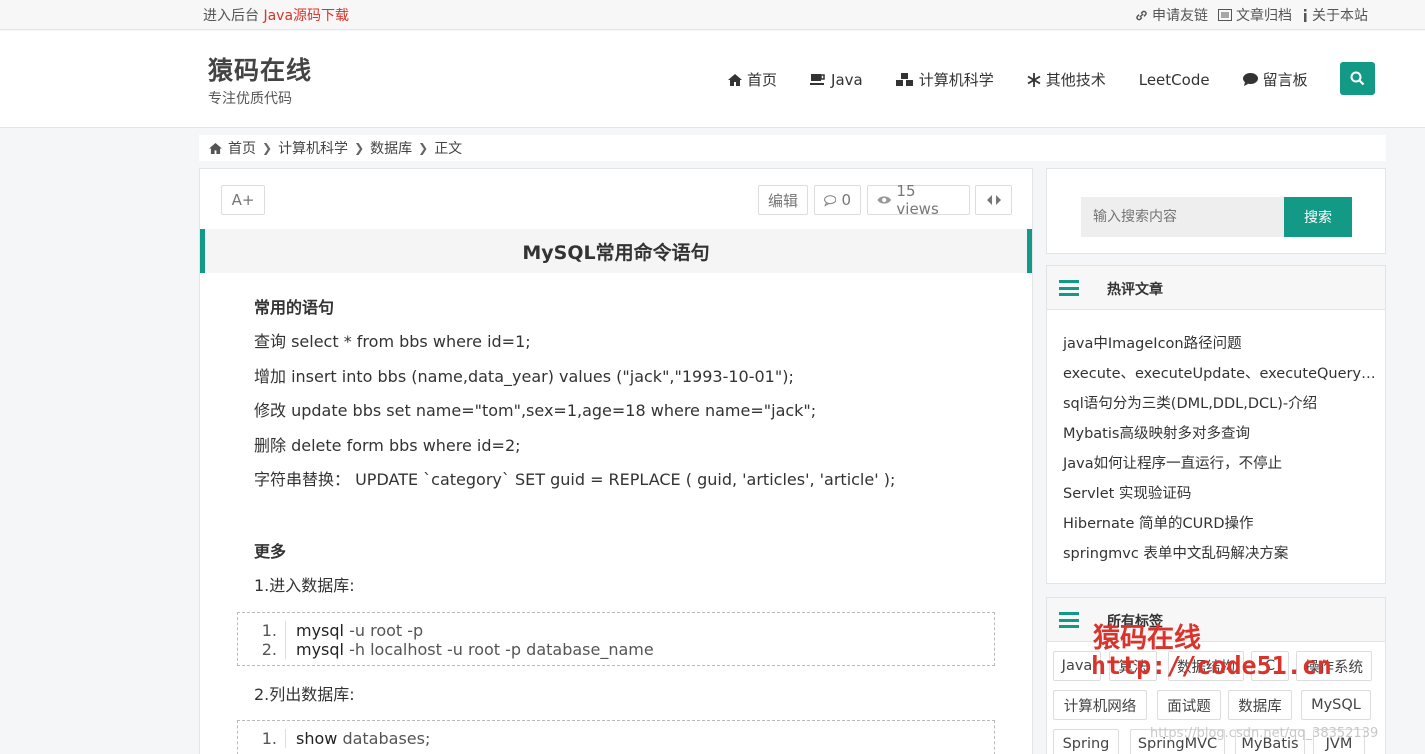 The width and height of the screenshot is (1425, 754). What do you see at coordinates (1212, 404) in the screenshot?
I see `list-item: sql语句分为三类(DML,DDL,DCL)-介绍` at bounding box center [1212, 404].